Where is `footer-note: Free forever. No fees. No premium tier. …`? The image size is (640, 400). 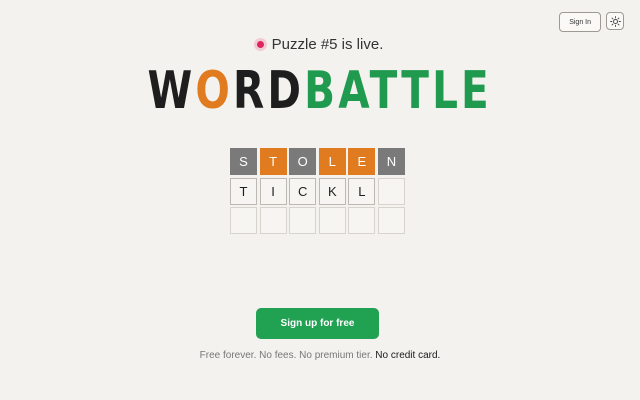
footer-note: Free forever. No fees. No premium tier. … is located at coordinates (320, 355).